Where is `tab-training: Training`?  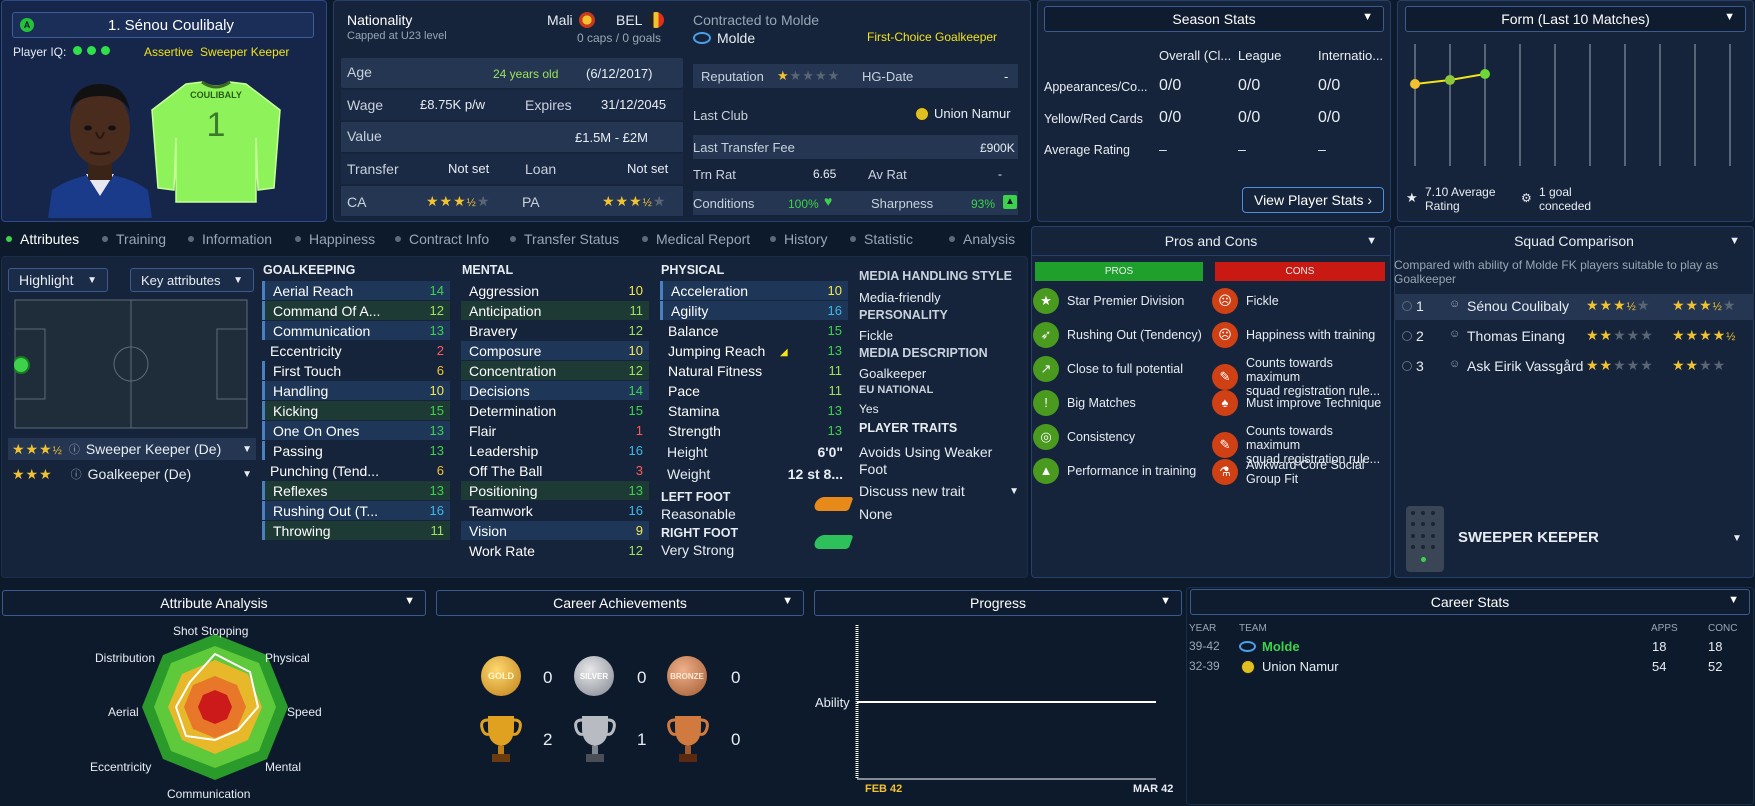
tab-training: Training is located at coordinates (134, 239).